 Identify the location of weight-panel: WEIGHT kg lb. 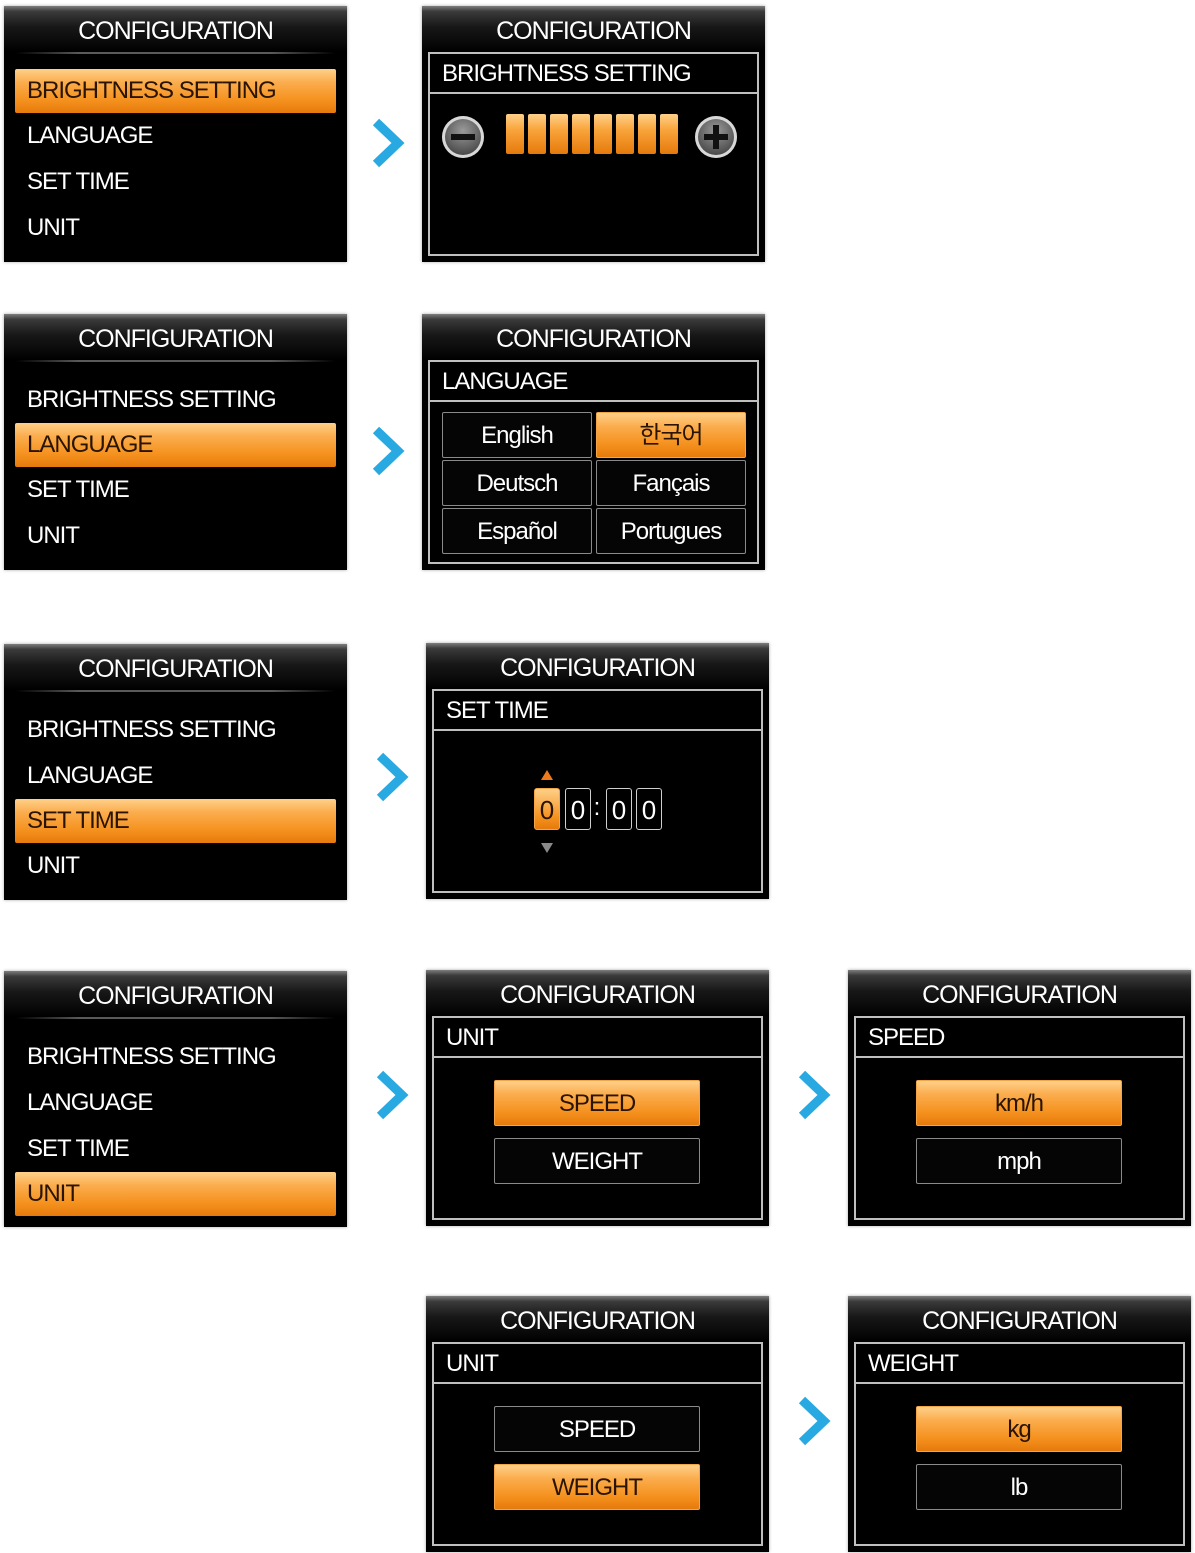
(1019, 1444).